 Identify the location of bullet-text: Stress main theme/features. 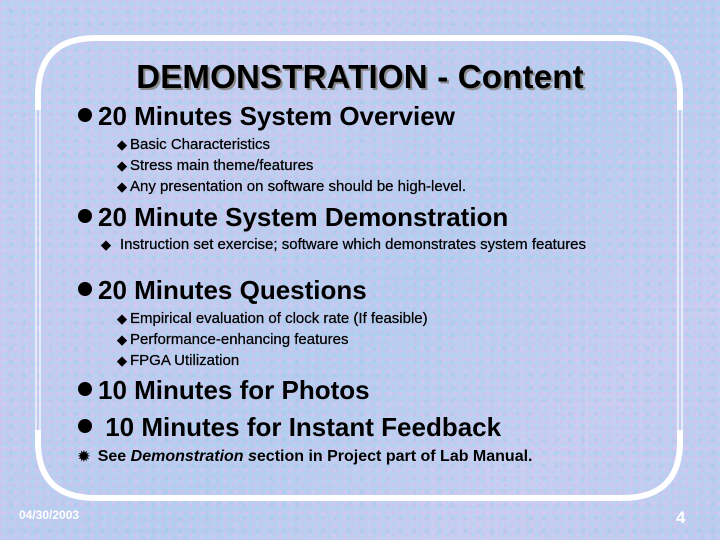
(222, 165).